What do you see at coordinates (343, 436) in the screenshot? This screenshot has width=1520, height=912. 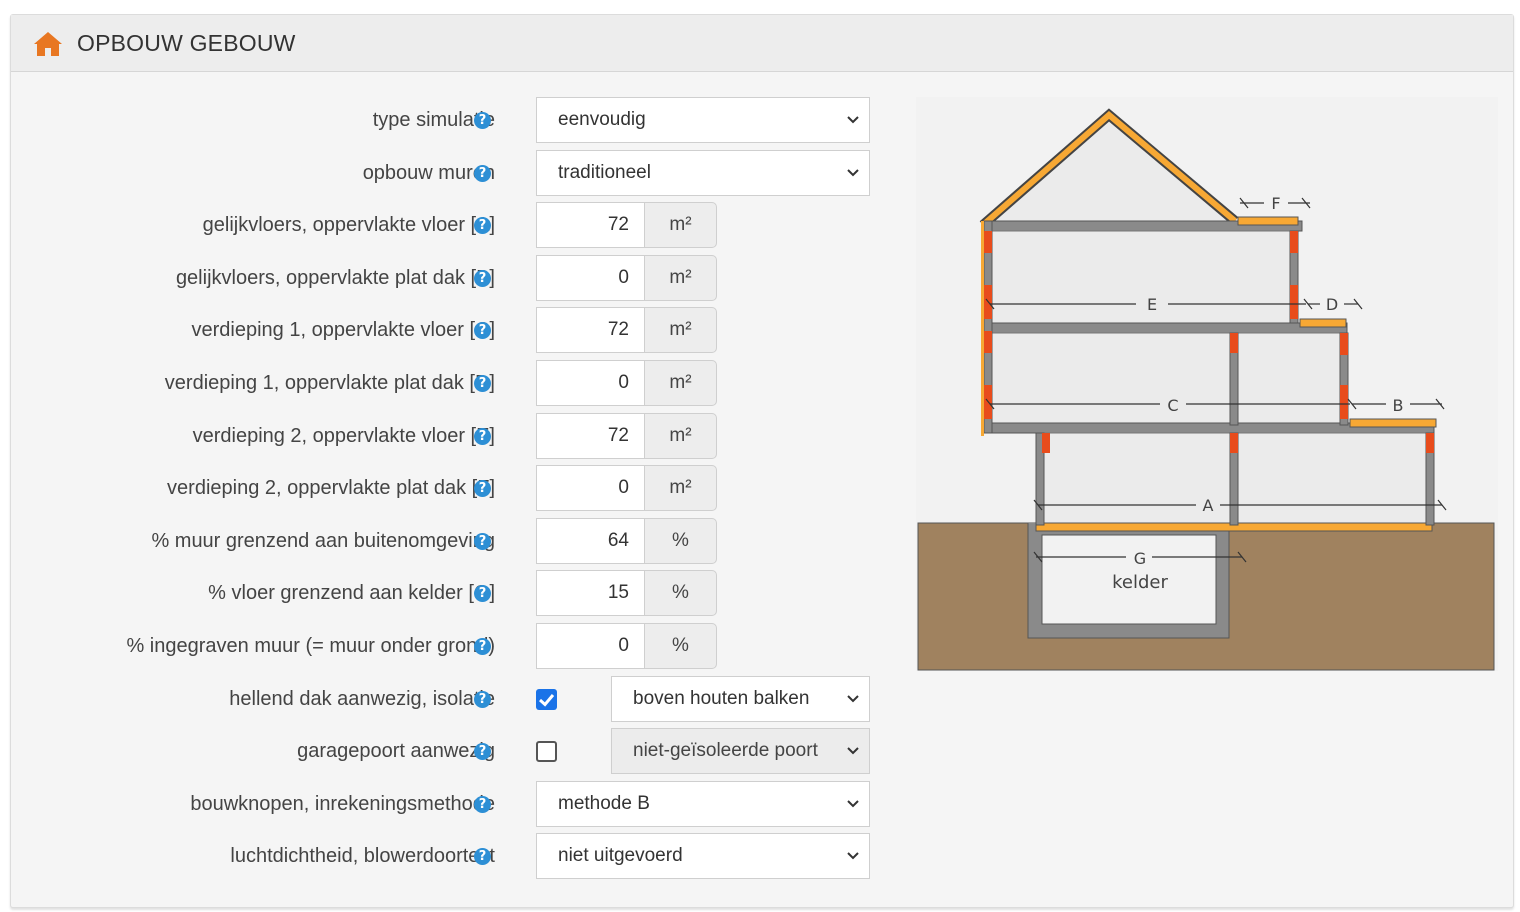 I see `field-label: verdieping 2, oppervlakte vloer [E]` at bounding box center [343, 436].